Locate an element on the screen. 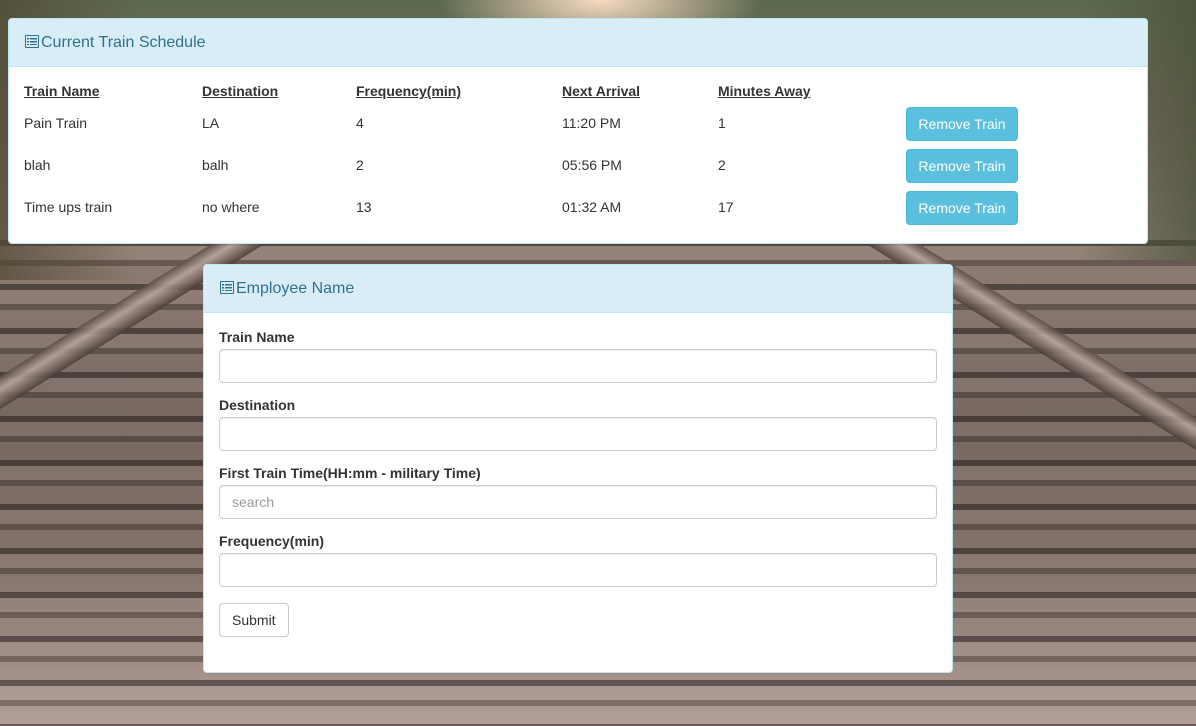  row-3-train-name: Time ups train is located at coordinates (68, 207).